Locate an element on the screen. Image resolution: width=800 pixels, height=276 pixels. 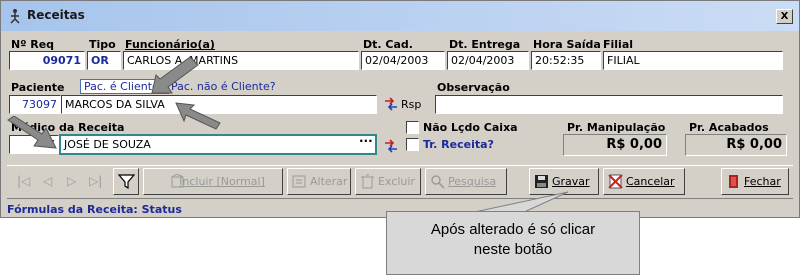
save-icon is located at coordinates (541, 181).